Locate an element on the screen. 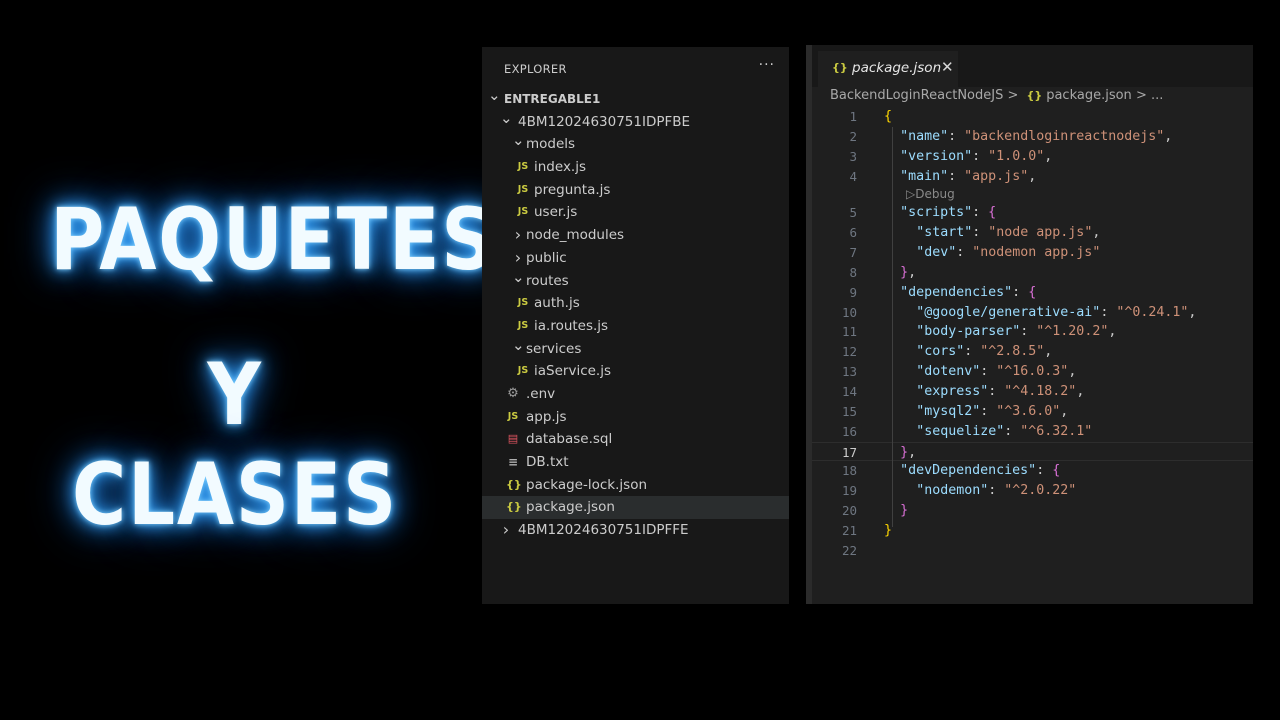 This screenshot has width=1280, height=720. breadcrumb-folder: BackendLoginReactNodeJS is located at coordinates (916, 95).